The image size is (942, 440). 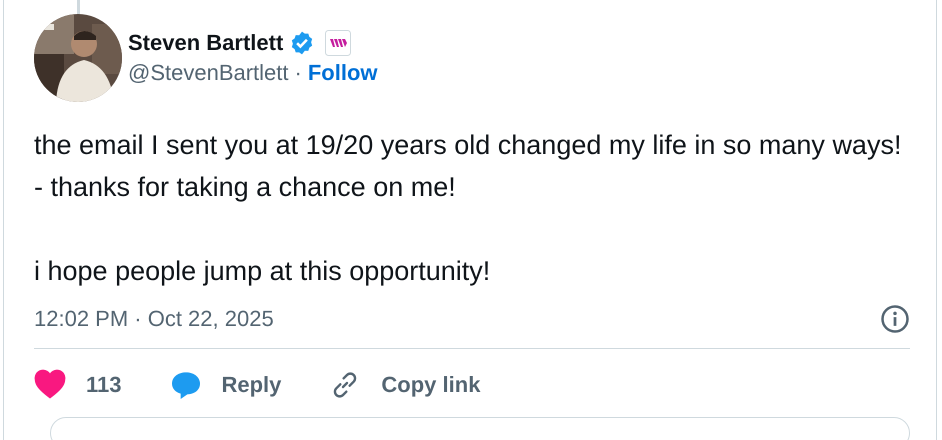 I want to click on info-icon, so click(x=895, y=319).